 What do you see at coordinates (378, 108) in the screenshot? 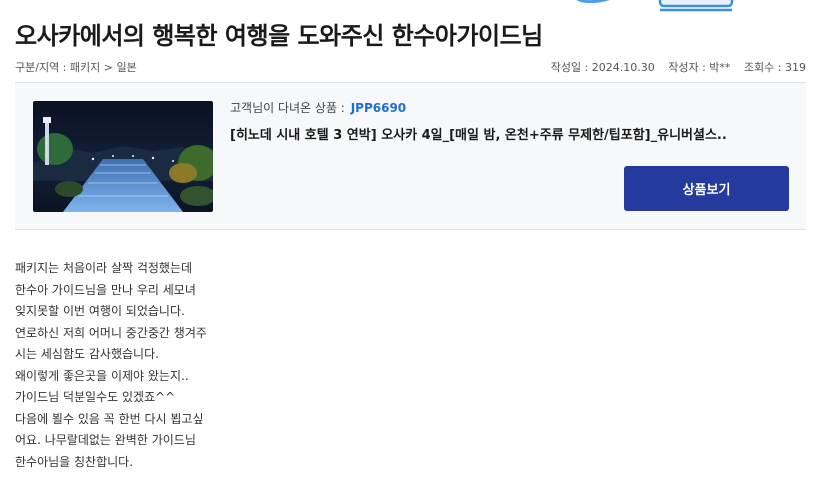
I see `product-code: JPP6690` at bounding box center [378, 108].